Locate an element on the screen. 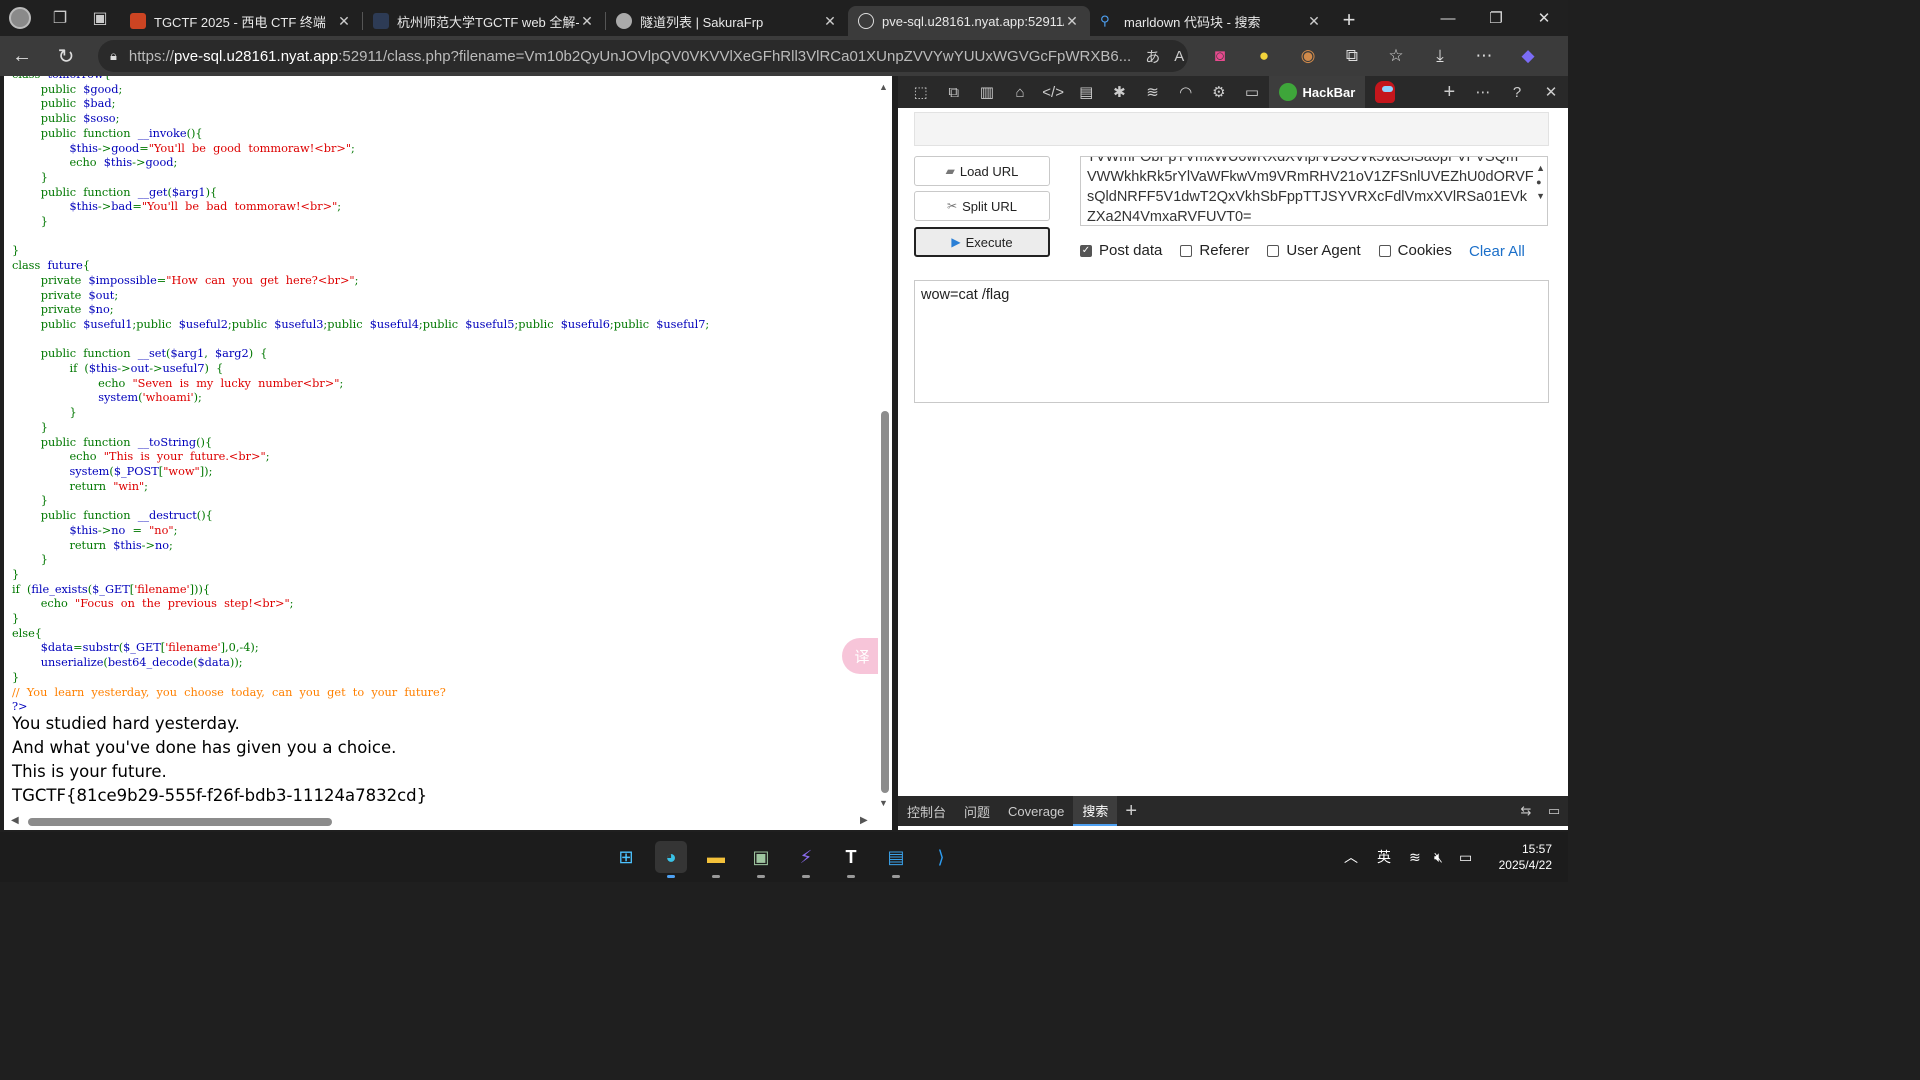 This screenshot has height=1080, width=1920. profile-avatar is located at coordinates (20, 18).